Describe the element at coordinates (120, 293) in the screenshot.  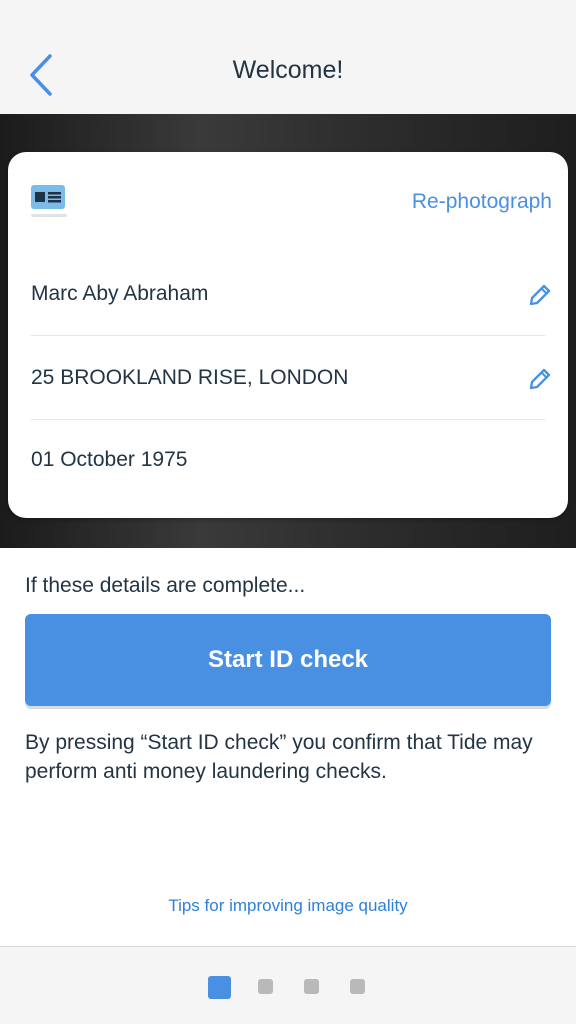
I see `full-name-value: Marc Aby Abraham` at that location.